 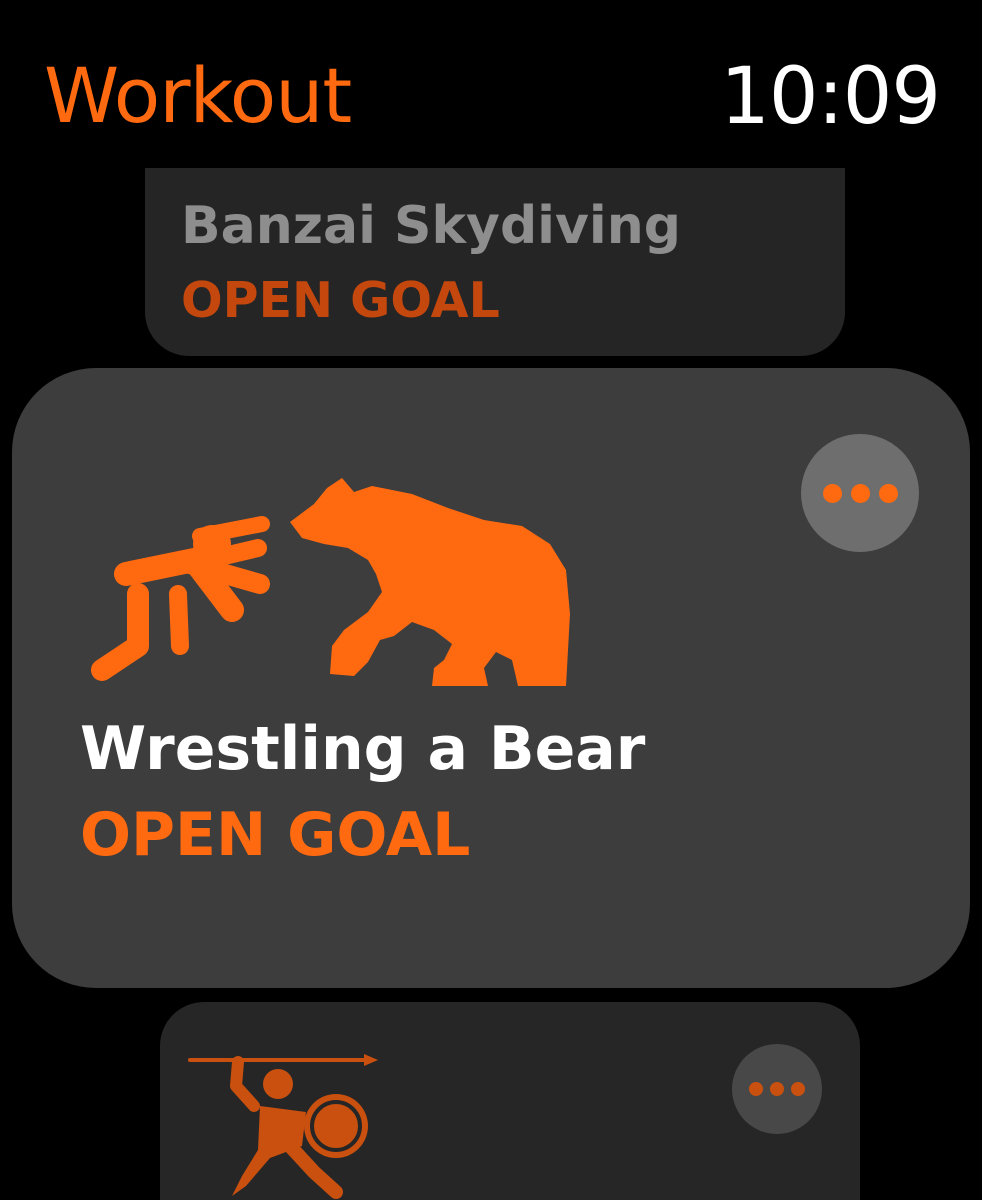 I want to click on workout-card-spartan, so click(x=510, y=1101).